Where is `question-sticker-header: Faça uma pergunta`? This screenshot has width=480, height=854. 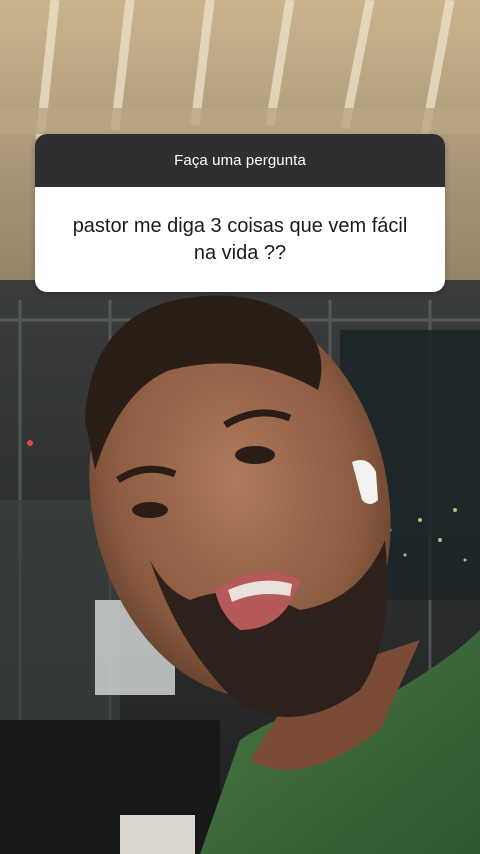 question-sticker-header: Faça uma pergunta is located at coordinates (240, 160).